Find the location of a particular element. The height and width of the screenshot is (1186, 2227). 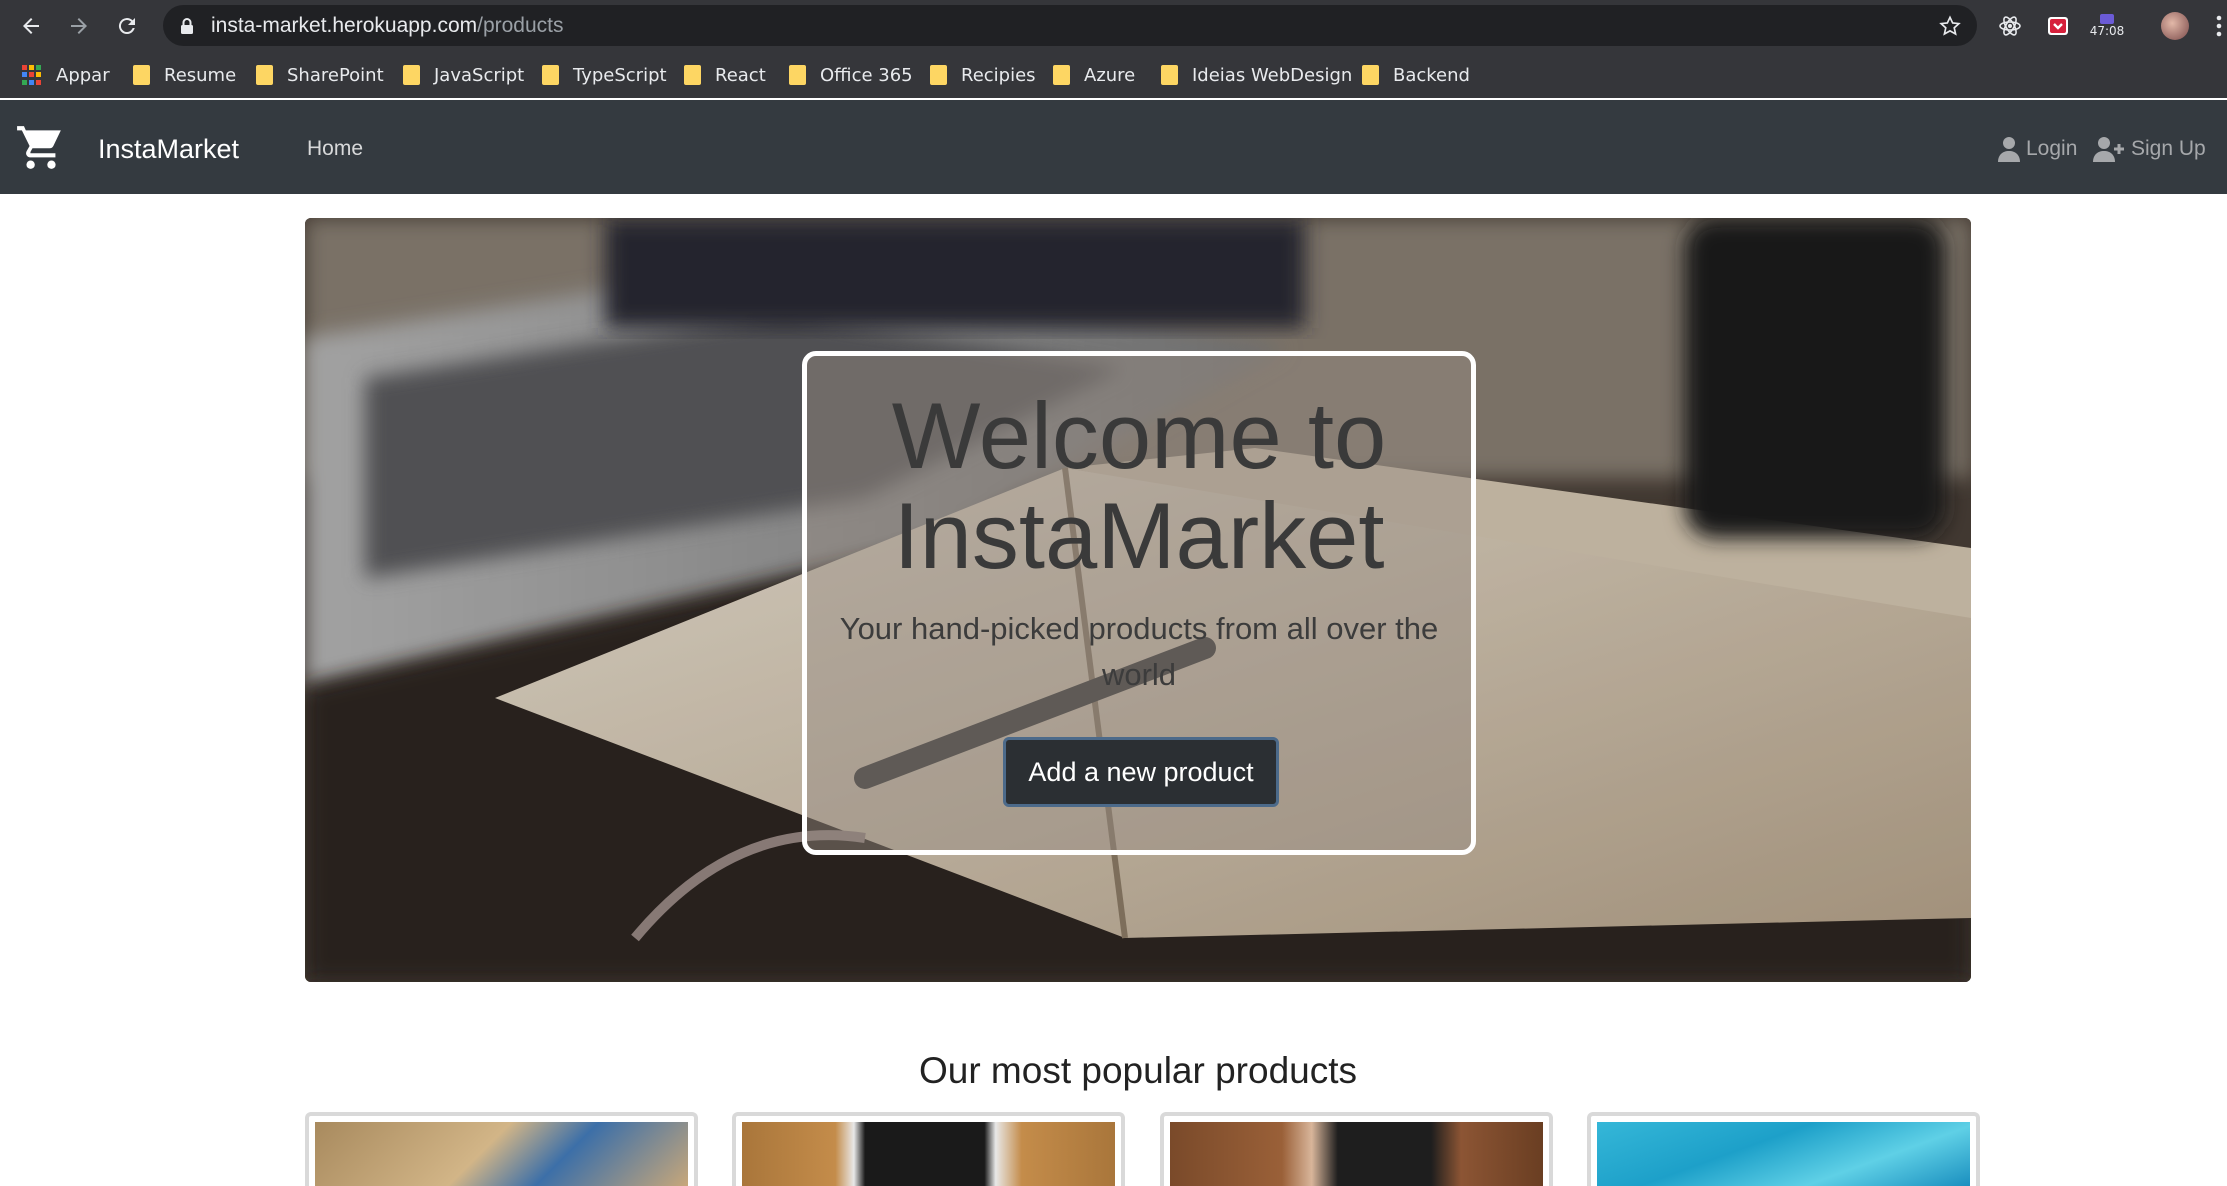

star-icon is located at coordinates (1950, 25).